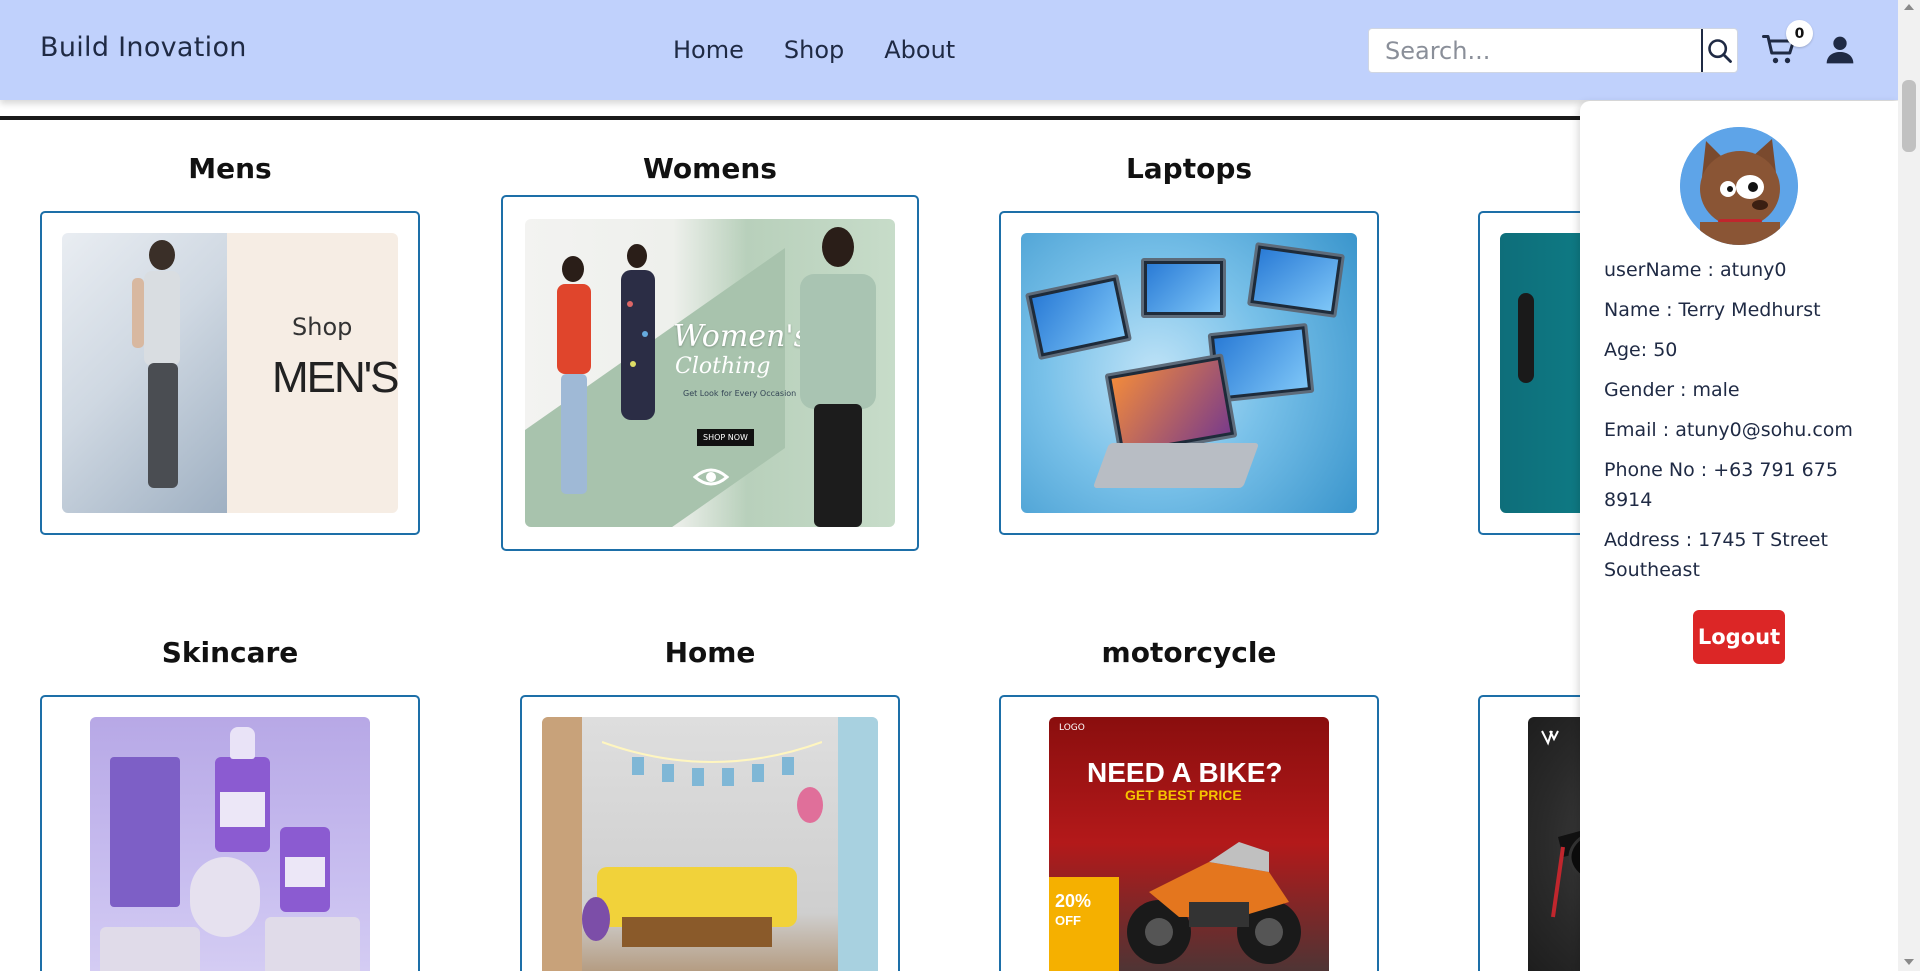 The image size is (1920, 971). Describe the element at coordinates (1909, 116) in the screenshot. I see `scroll-thumb` at that location.